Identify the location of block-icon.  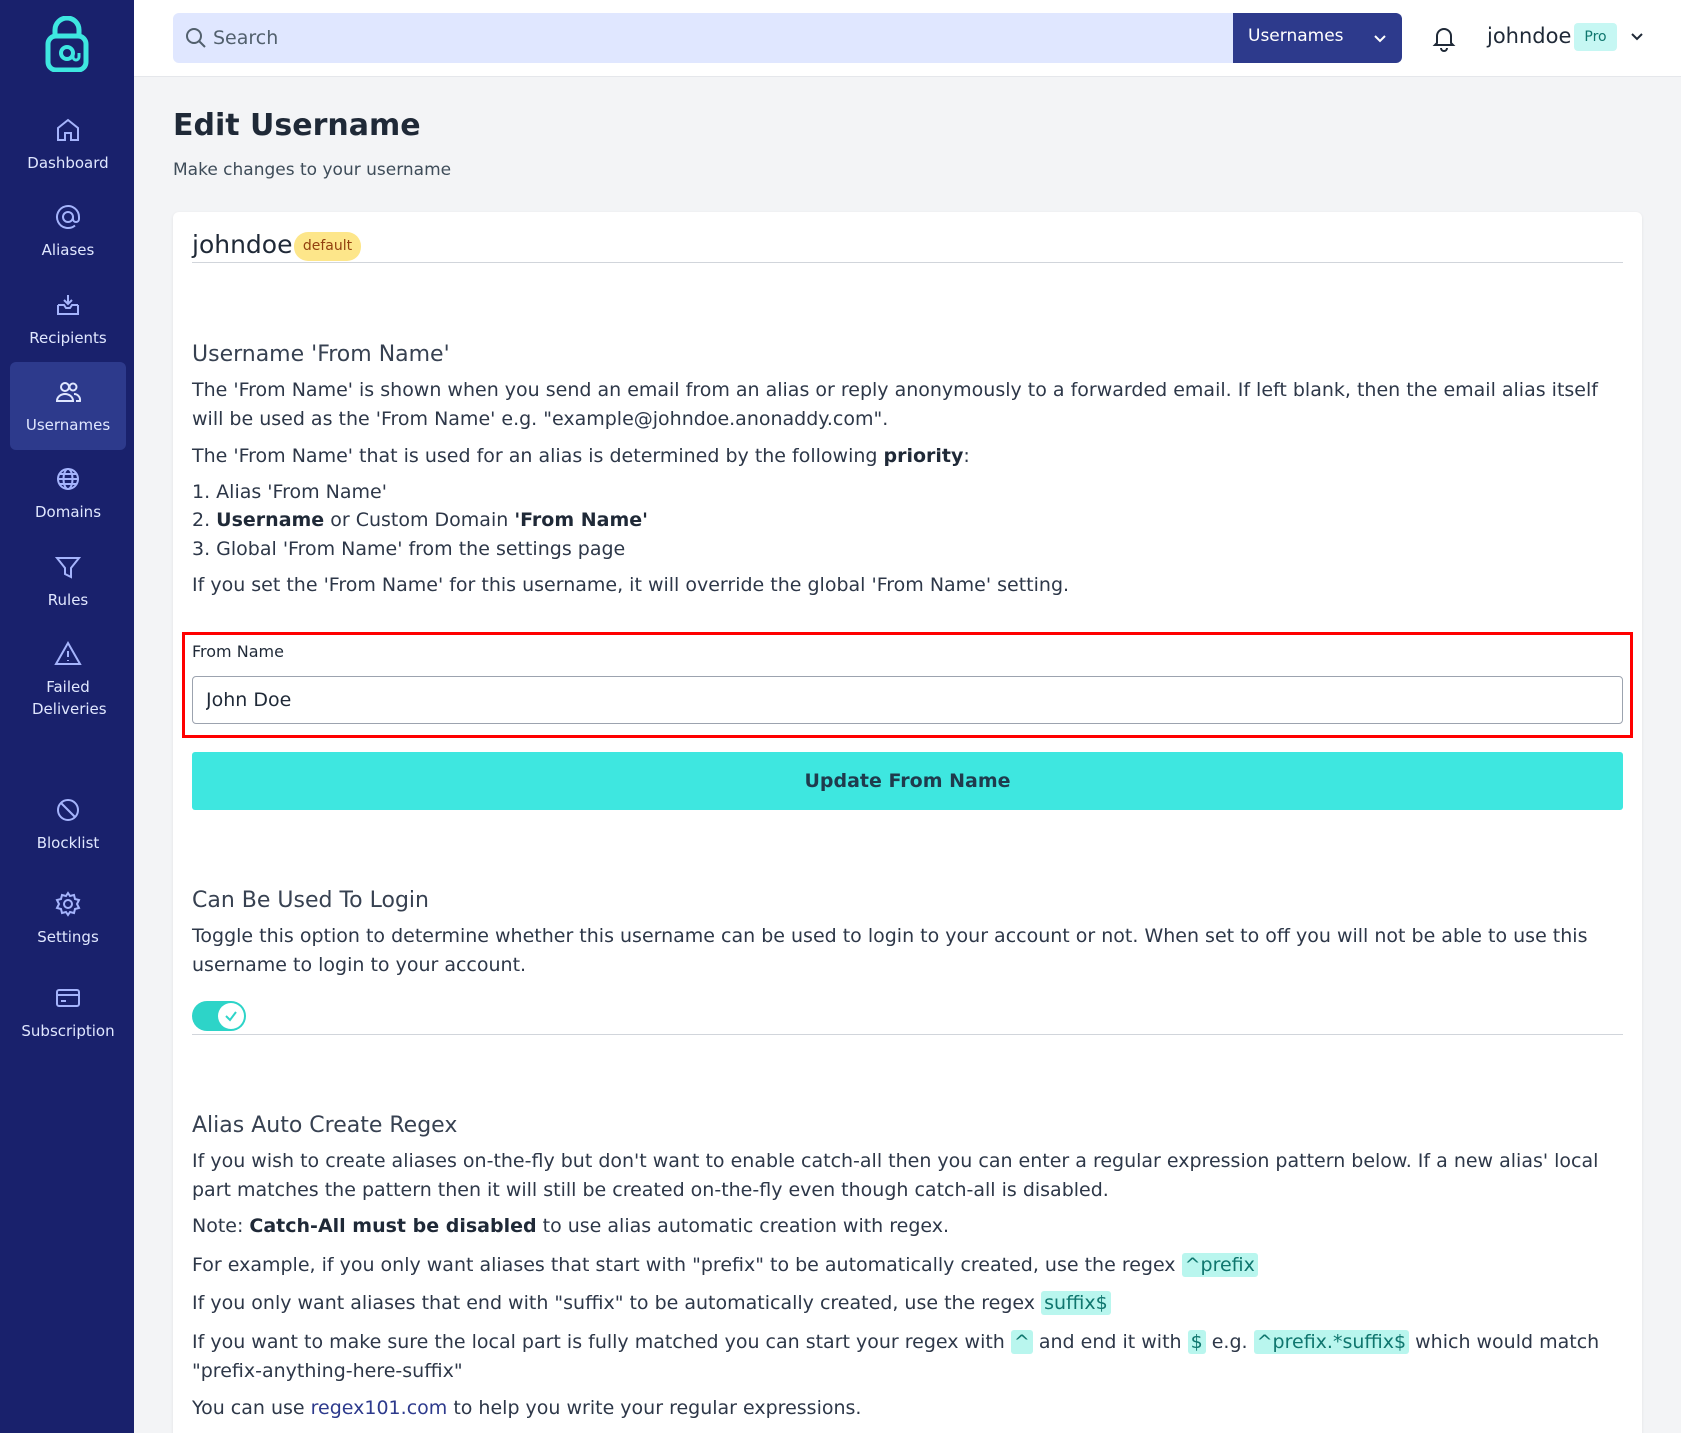
(68, 810).